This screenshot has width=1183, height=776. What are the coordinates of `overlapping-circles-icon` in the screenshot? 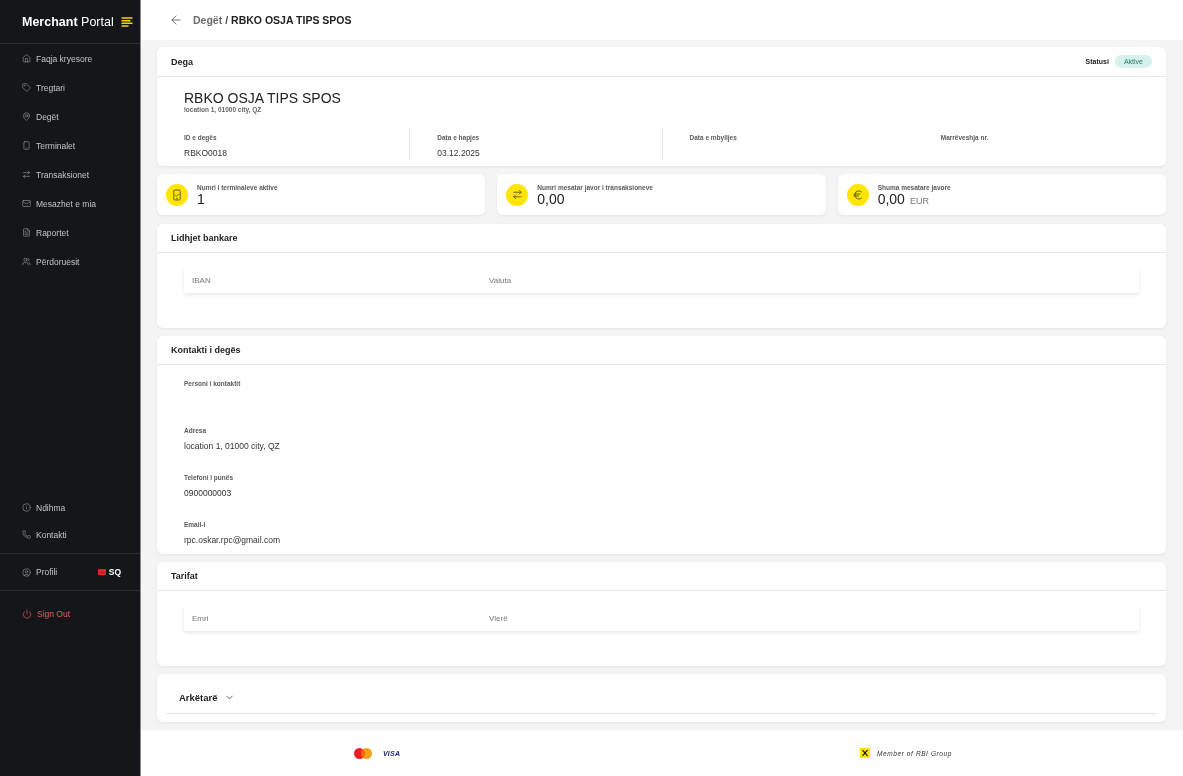 It's located at (363, 753).